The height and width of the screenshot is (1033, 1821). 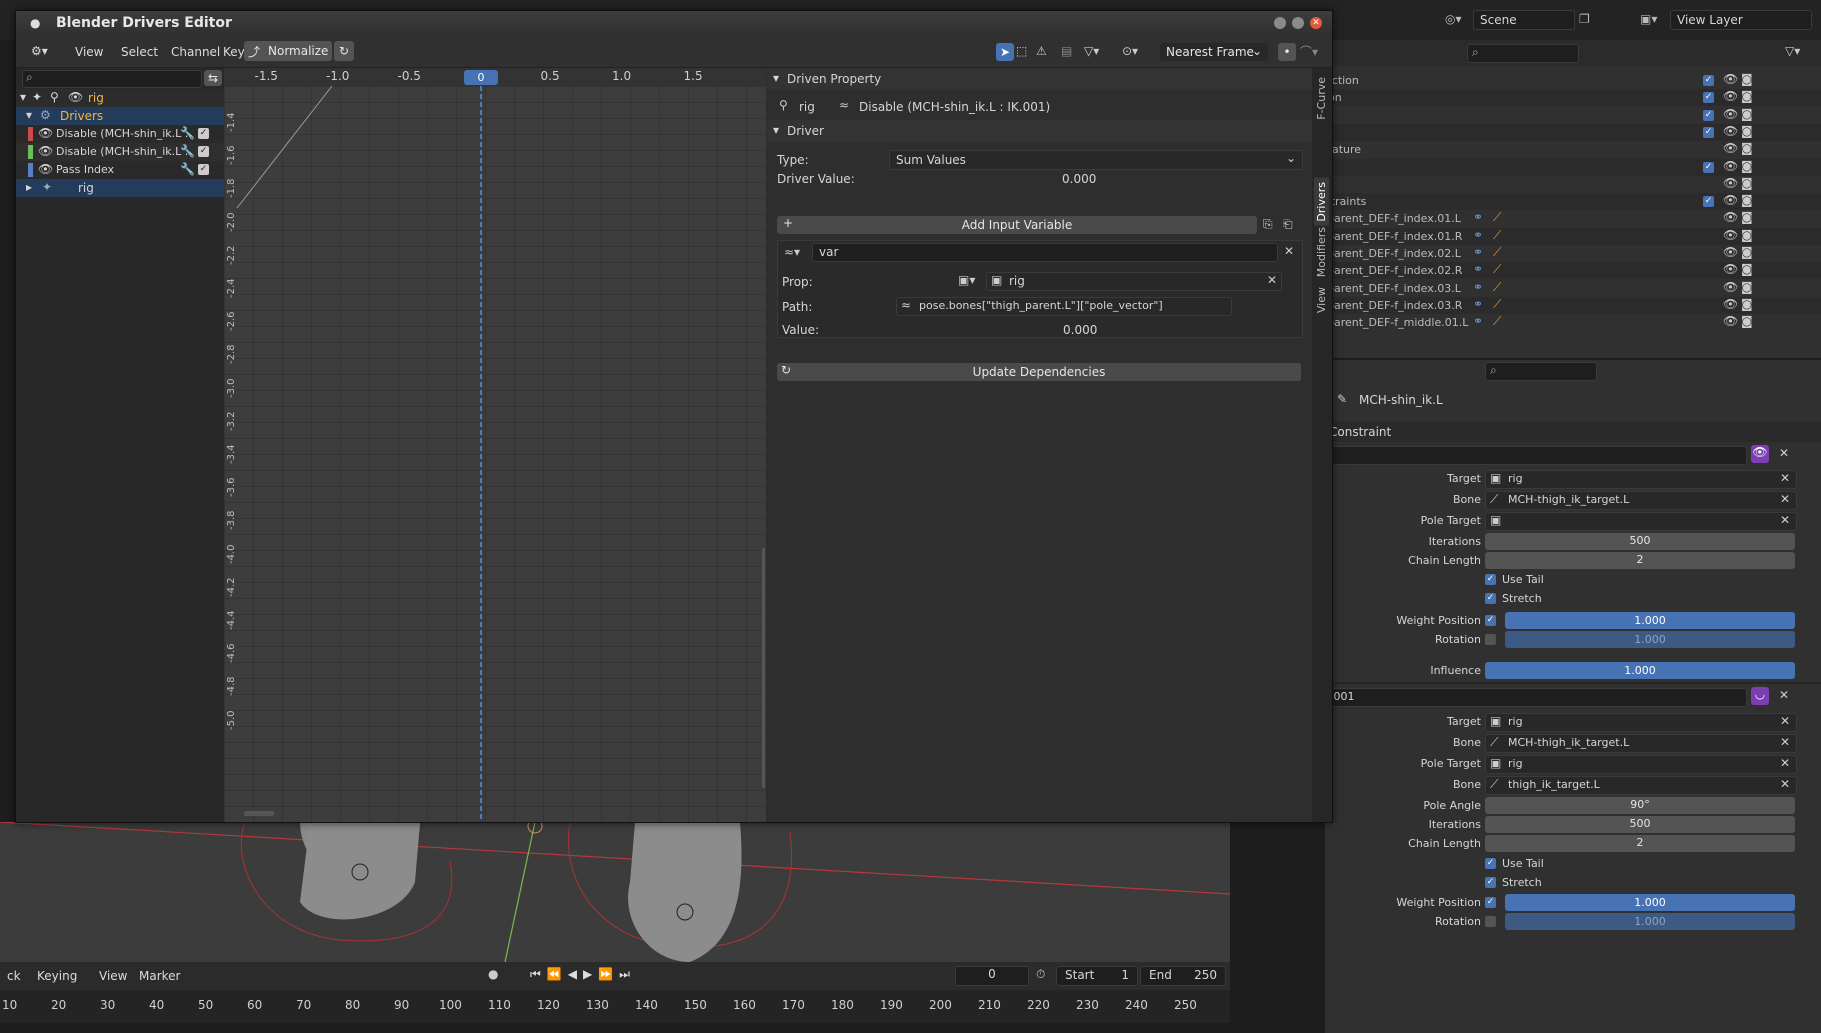 I want to click on ik-chain-length-field: 2, so click(x=1640, y=560).